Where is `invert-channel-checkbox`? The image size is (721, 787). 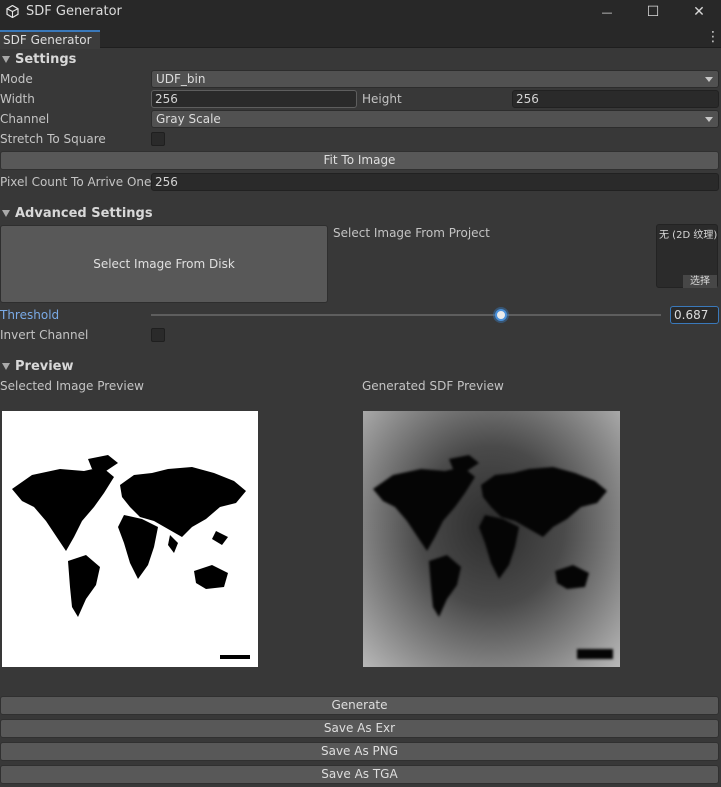 invert-channel-checkbox is located at coordinates (158, 335).